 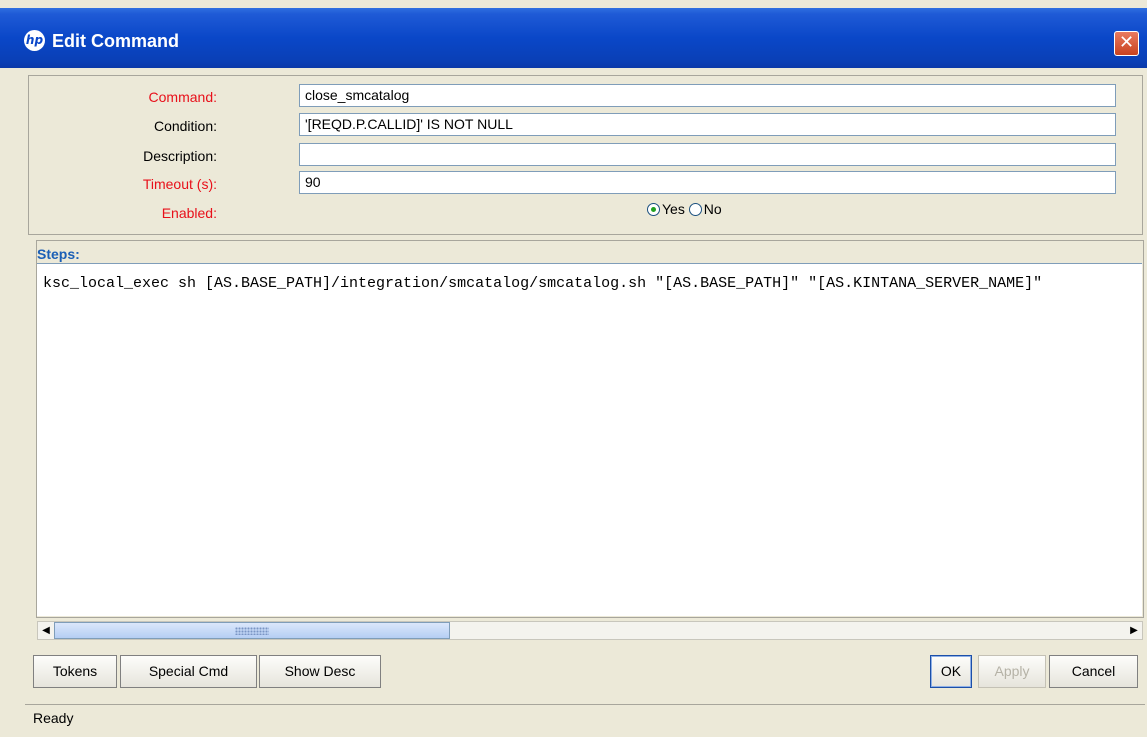 What do you see at coordinates (185, 126) in the screenshot?
I see `condition-label: Condition:` at bounding box center [185, 126].